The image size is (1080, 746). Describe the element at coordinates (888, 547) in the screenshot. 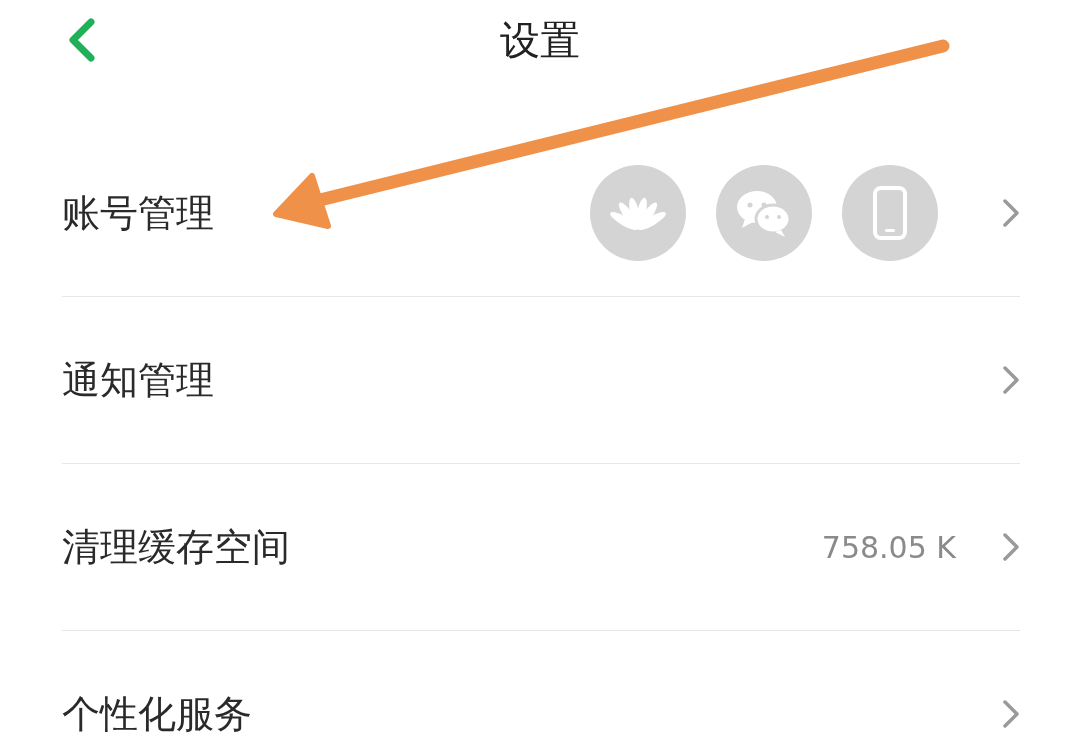

I see `cache-size: 758.05 K` at that location.